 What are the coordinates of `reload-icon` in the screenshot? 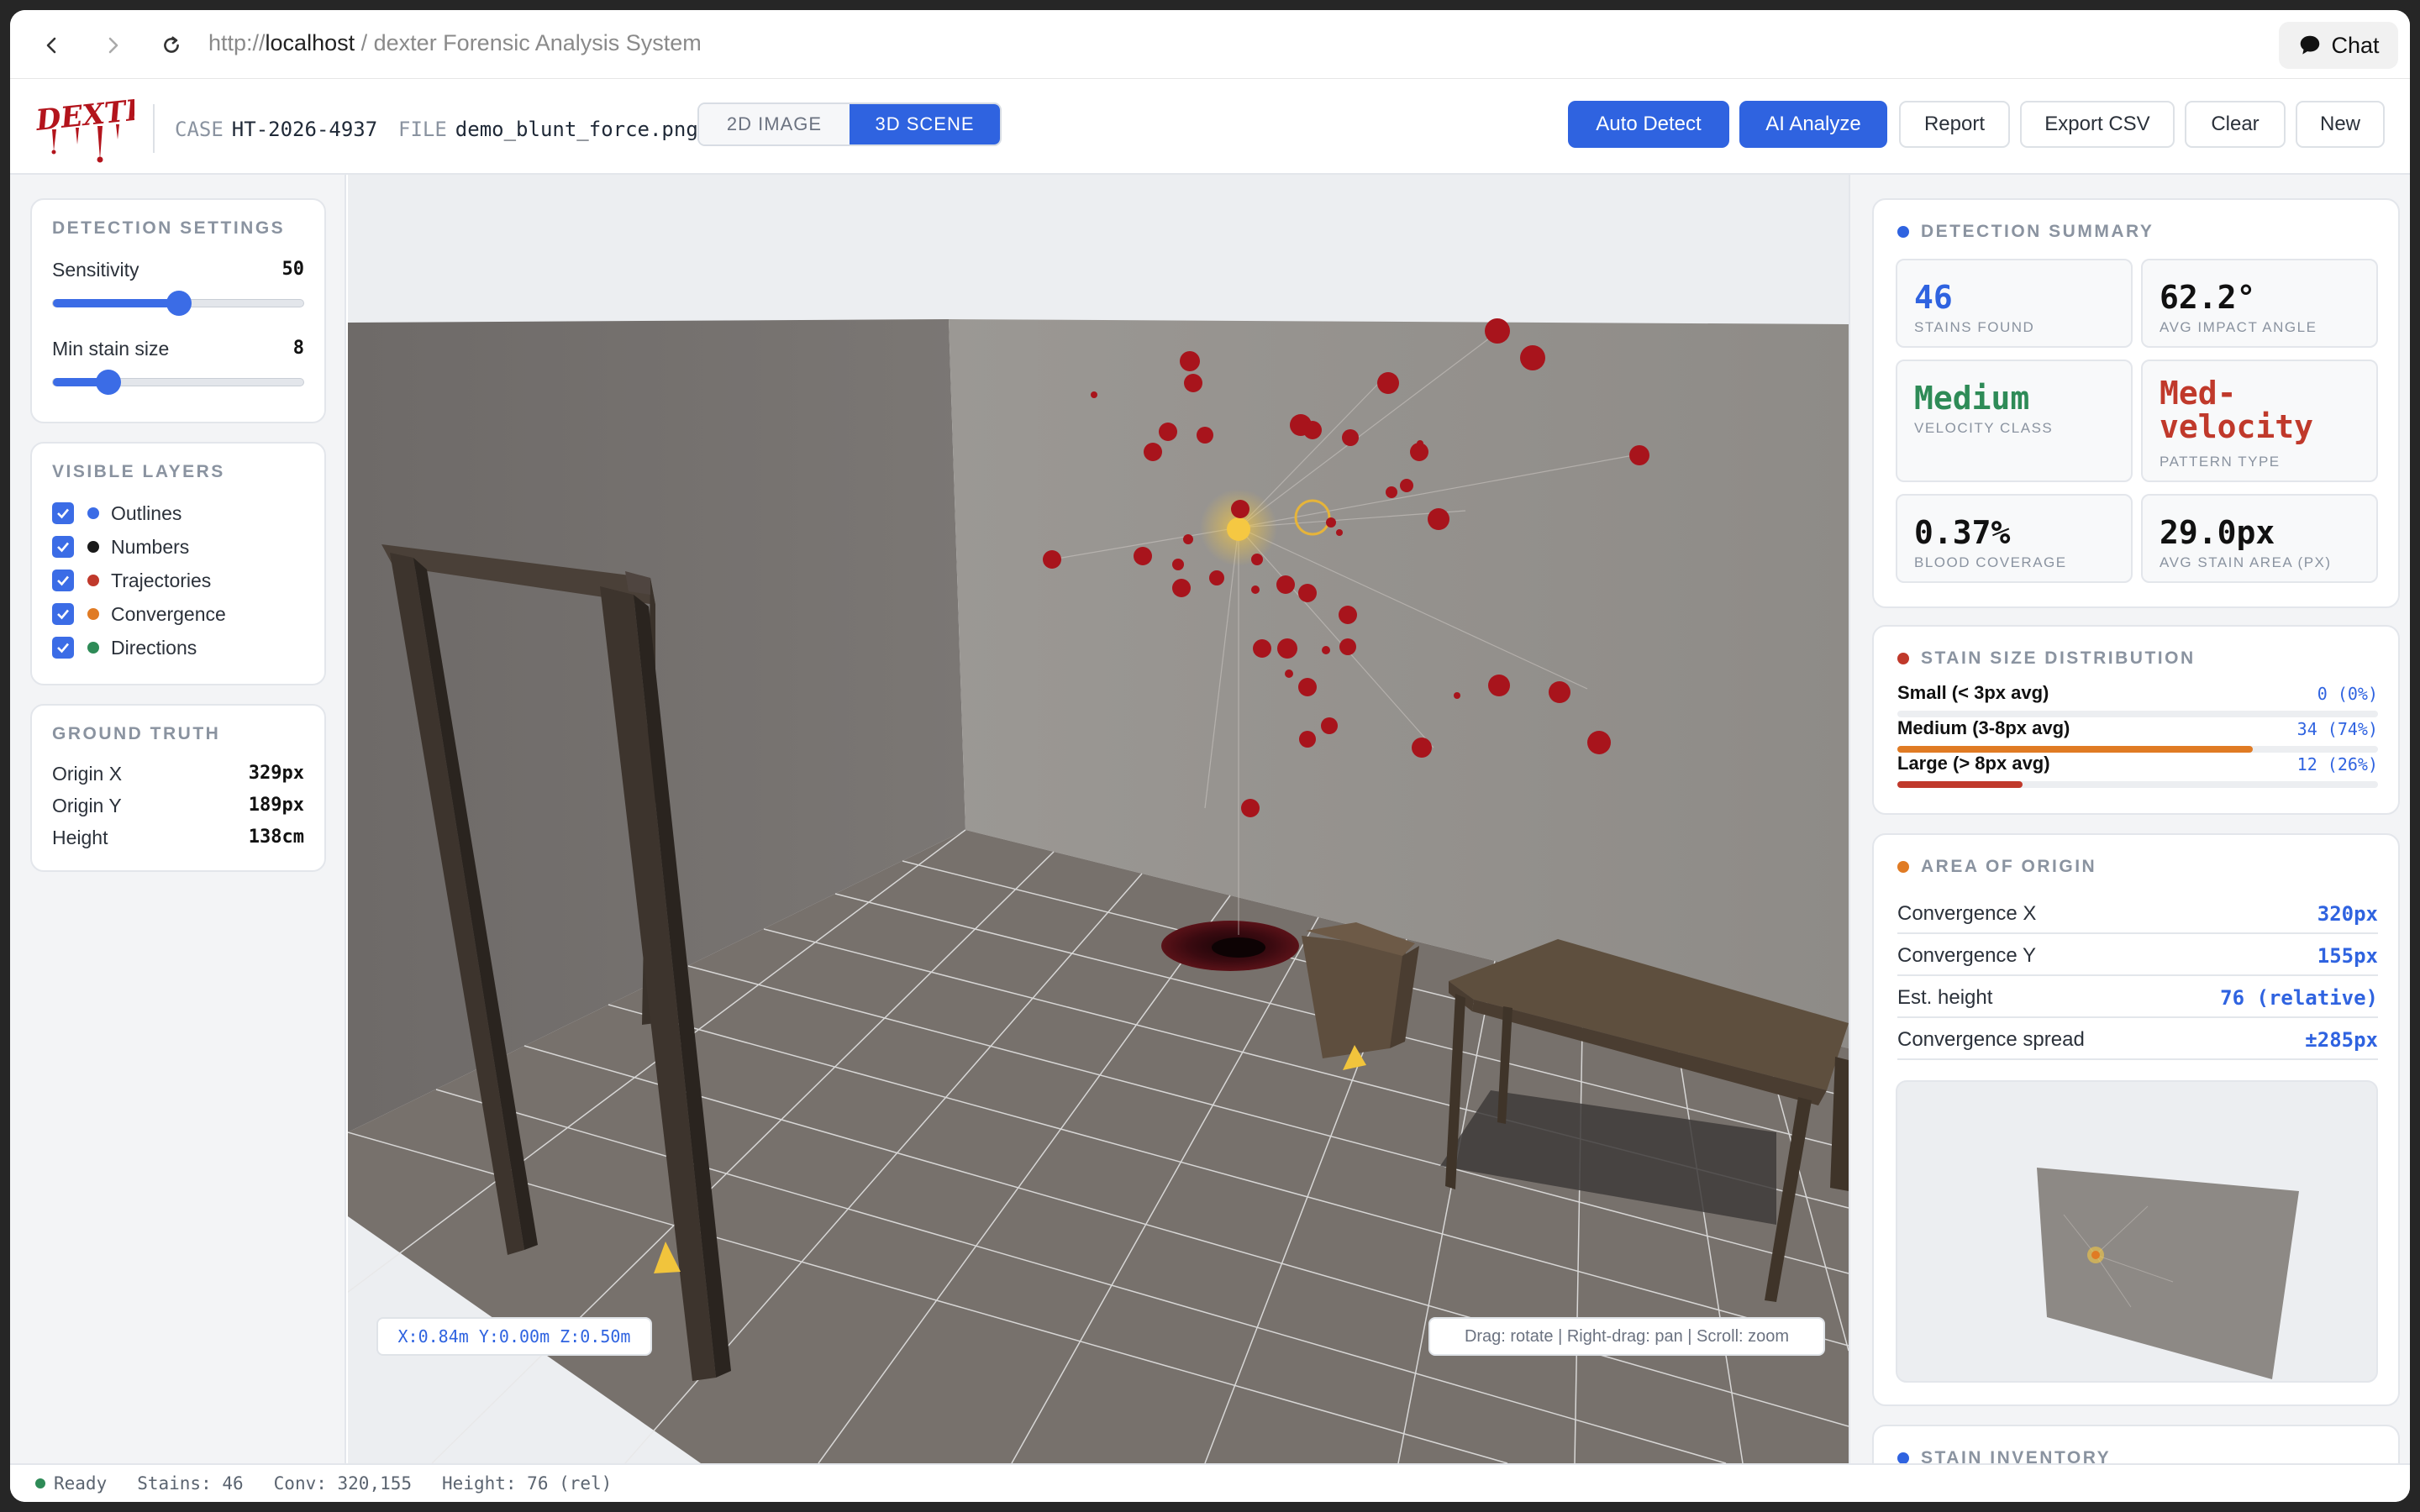 It's located at (172, 45).